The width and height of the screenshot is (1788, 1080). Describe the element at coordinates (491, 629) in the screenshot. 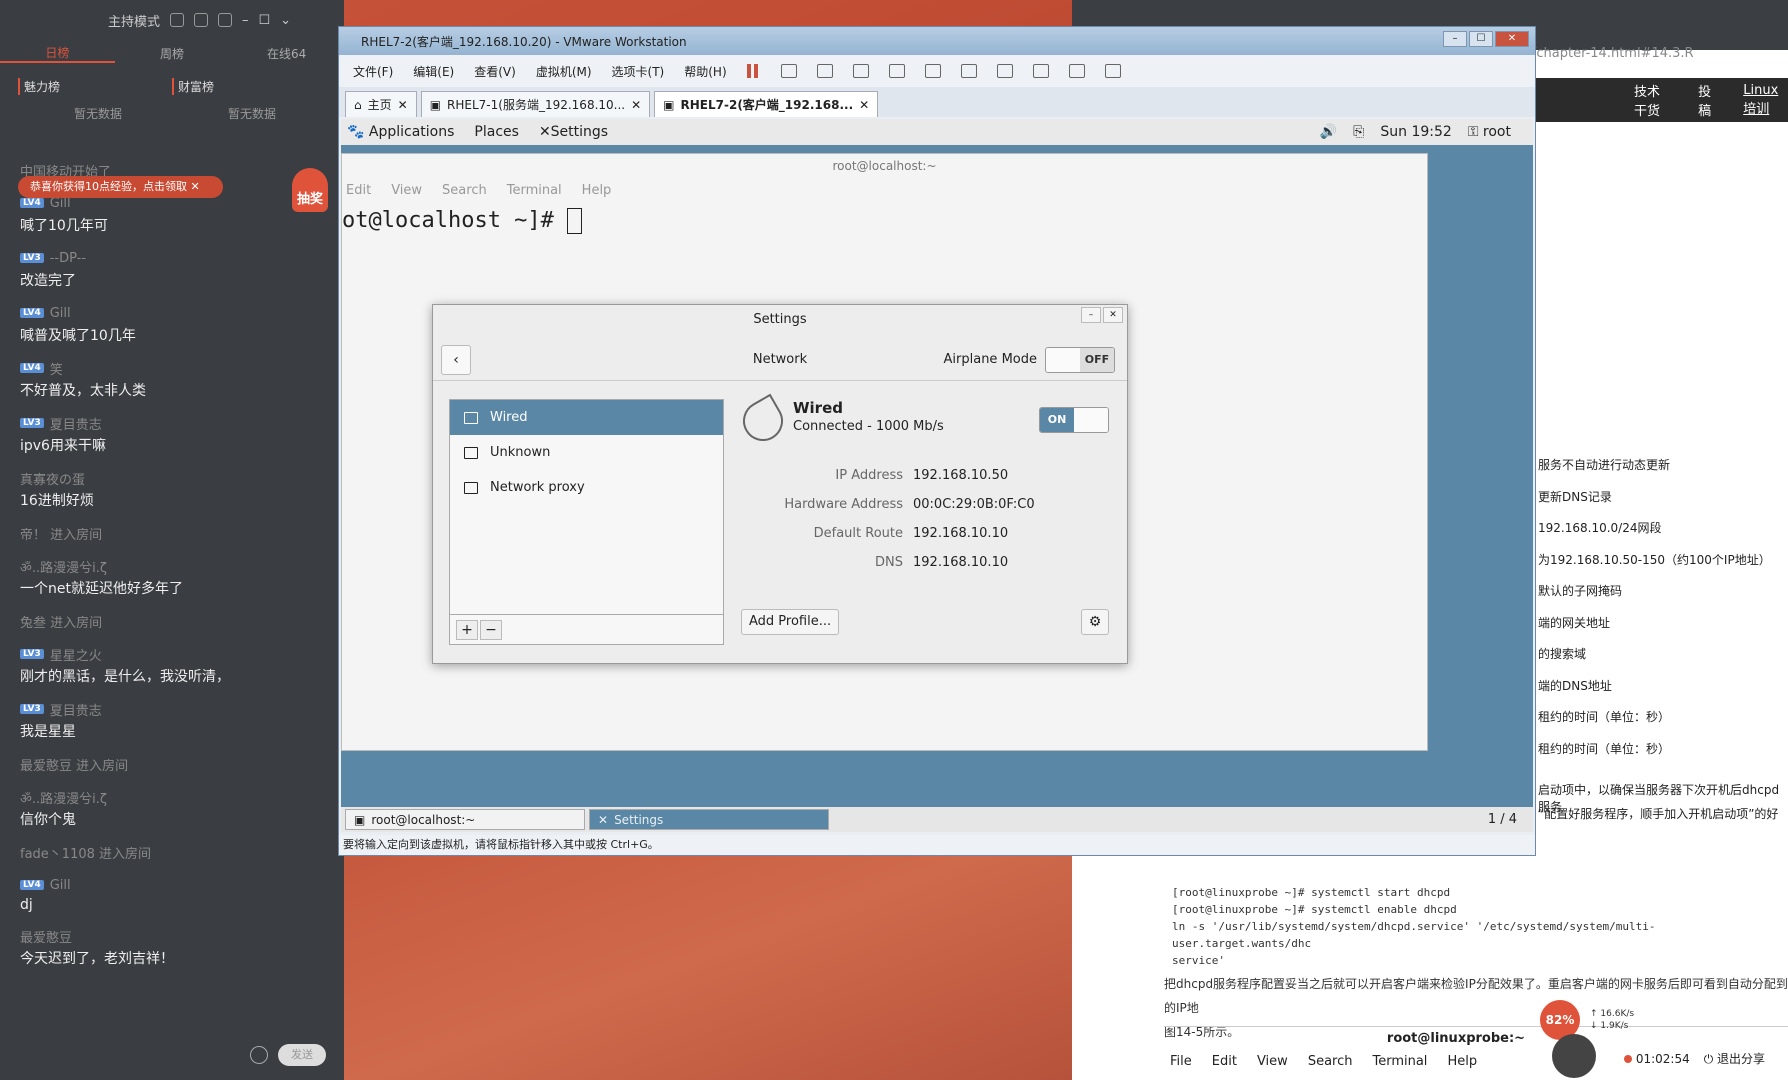

I see `remove-device-button: −` at that location.